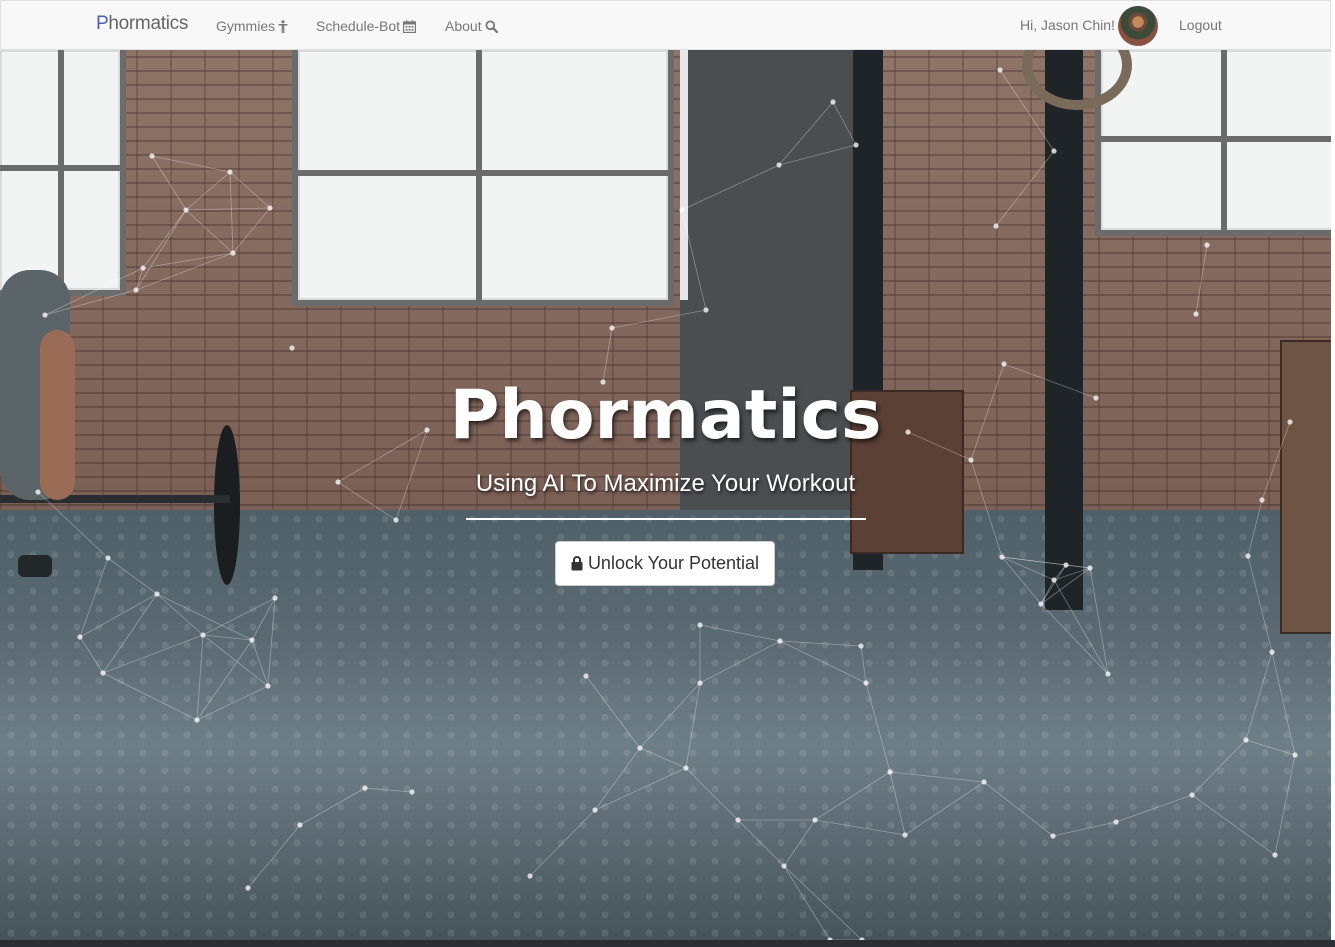 The image size is (1335, 947). I want to click on nav-item-about: About, so click(471, 26).